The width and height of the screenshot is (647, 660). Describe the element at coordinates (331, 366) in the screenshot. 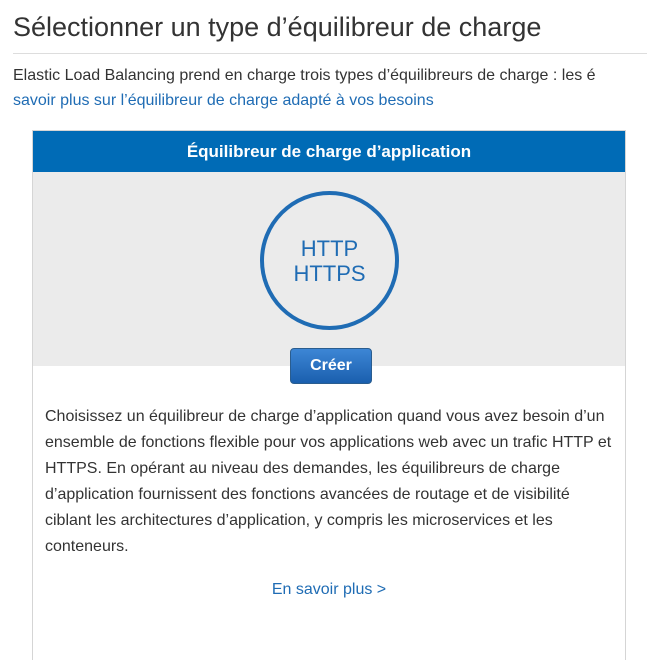

I see `create-button: Créer` at that location.